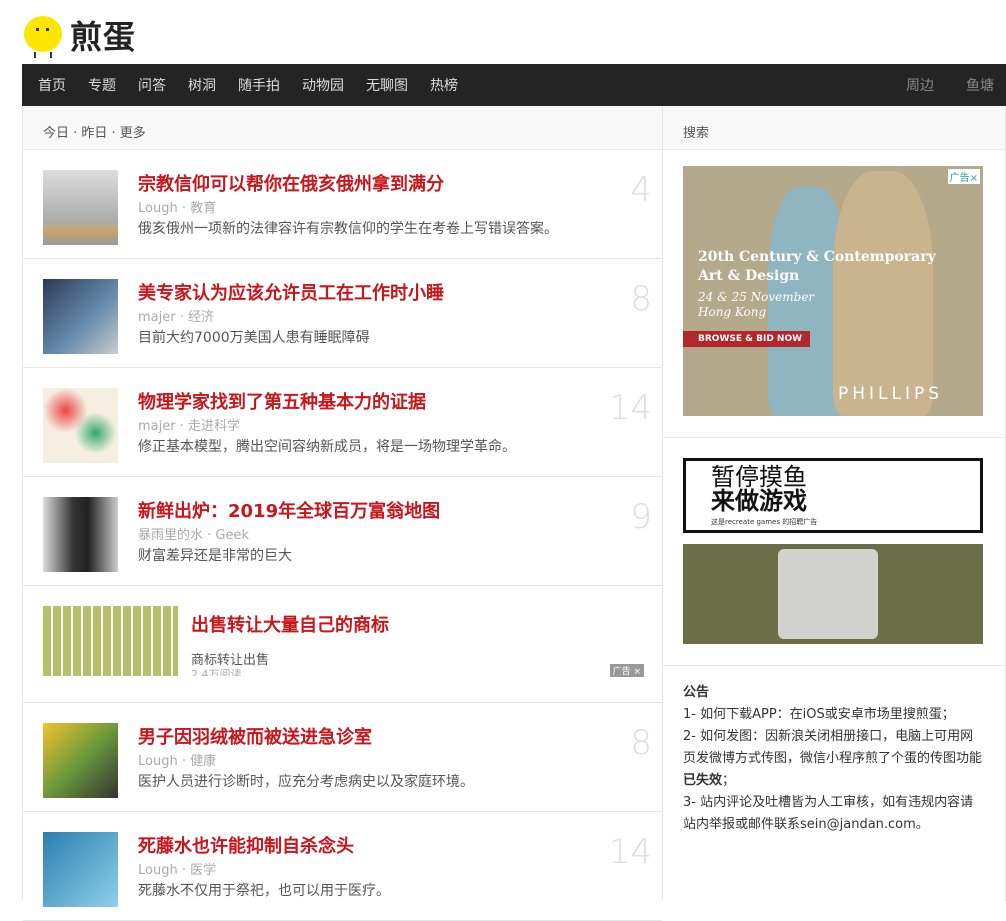 The height and width of the screenshot is (921, 1006). Describe the element at coordinates (291, 183) in the screenshot. I see `article-title: 宗教信仰可以帮你在俄亥俄州拿到满分` at that location.